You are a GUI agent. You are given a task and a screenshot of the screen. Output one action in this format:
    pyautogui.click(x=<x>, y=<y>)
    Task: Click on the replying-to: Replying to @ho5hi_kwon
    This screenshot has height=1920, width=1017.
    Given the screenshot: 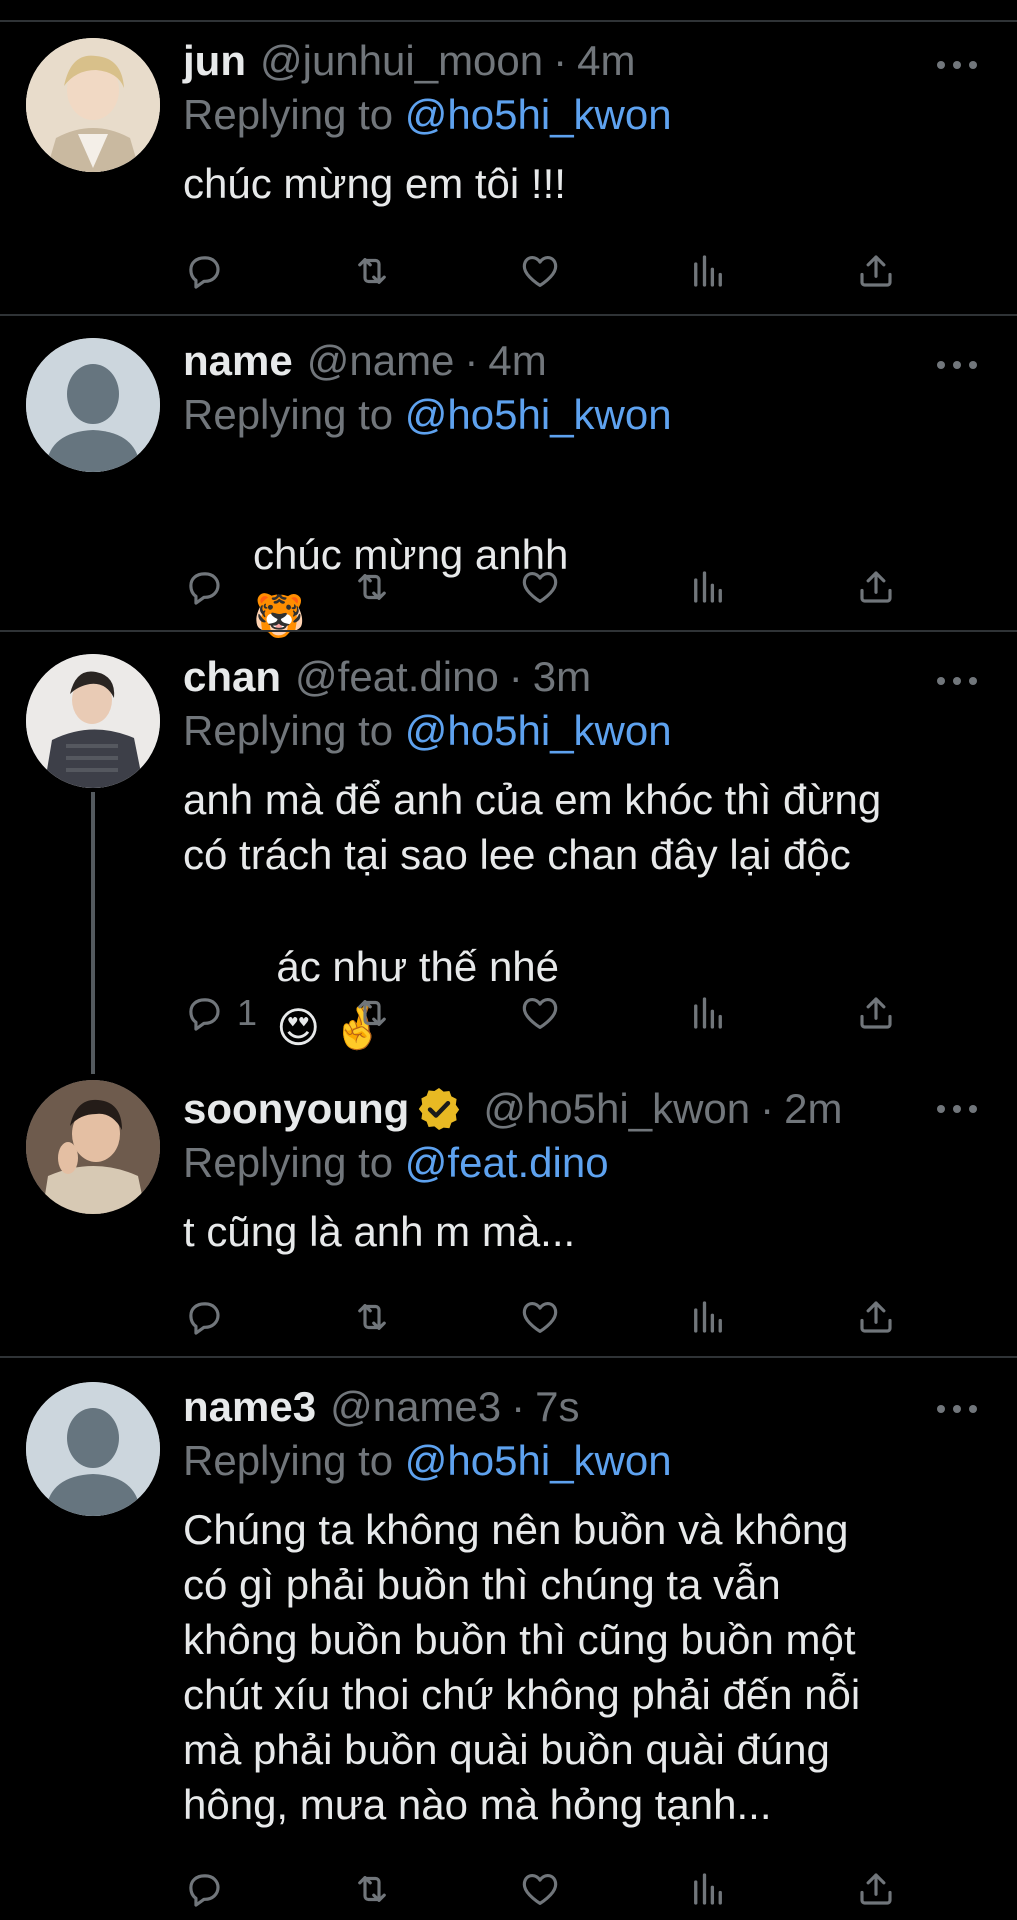 What is the action you would take?
    pyautogui.click(x=580, y=731)
    